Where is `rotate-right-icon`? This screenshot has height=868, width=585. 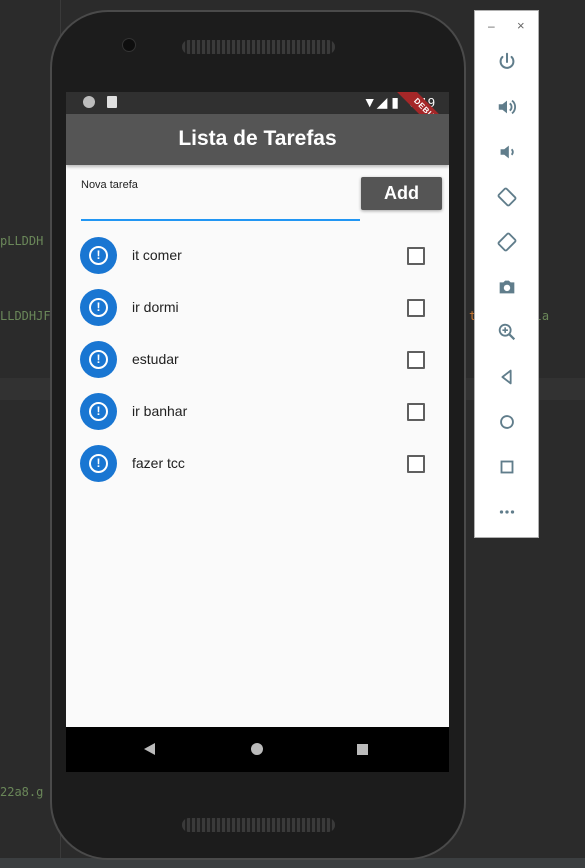
rotate-right-icon is located at coordinates (507, 243).